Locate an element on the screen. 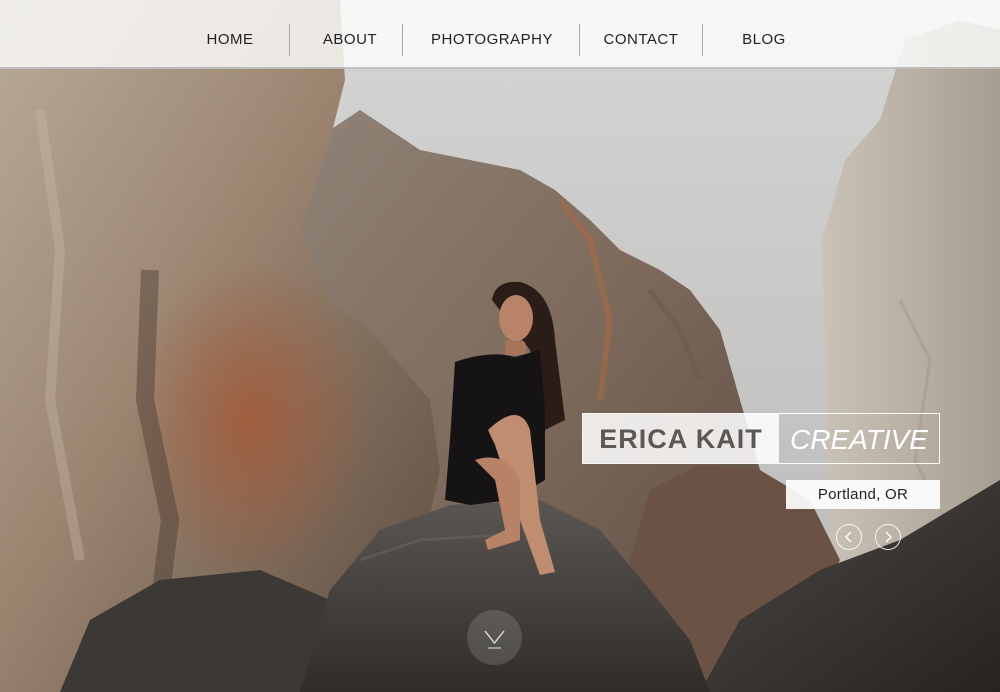  nav-home: HOME is located at coordinates (230, 34).